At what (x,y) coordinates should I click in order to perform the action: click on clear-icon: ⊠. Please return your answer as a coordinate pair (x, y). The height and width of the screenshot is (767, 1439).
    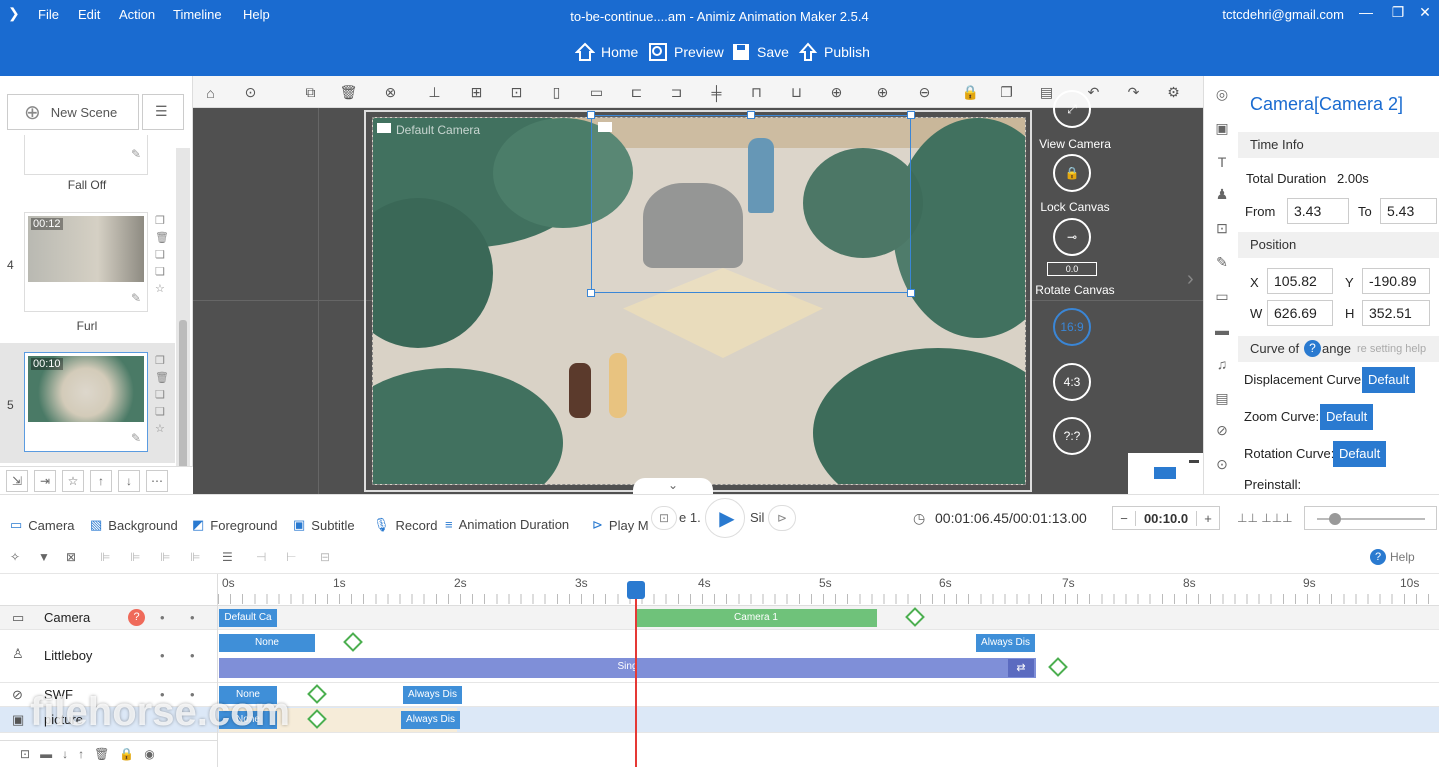
    Looking at the image, I should click on (71, 557).